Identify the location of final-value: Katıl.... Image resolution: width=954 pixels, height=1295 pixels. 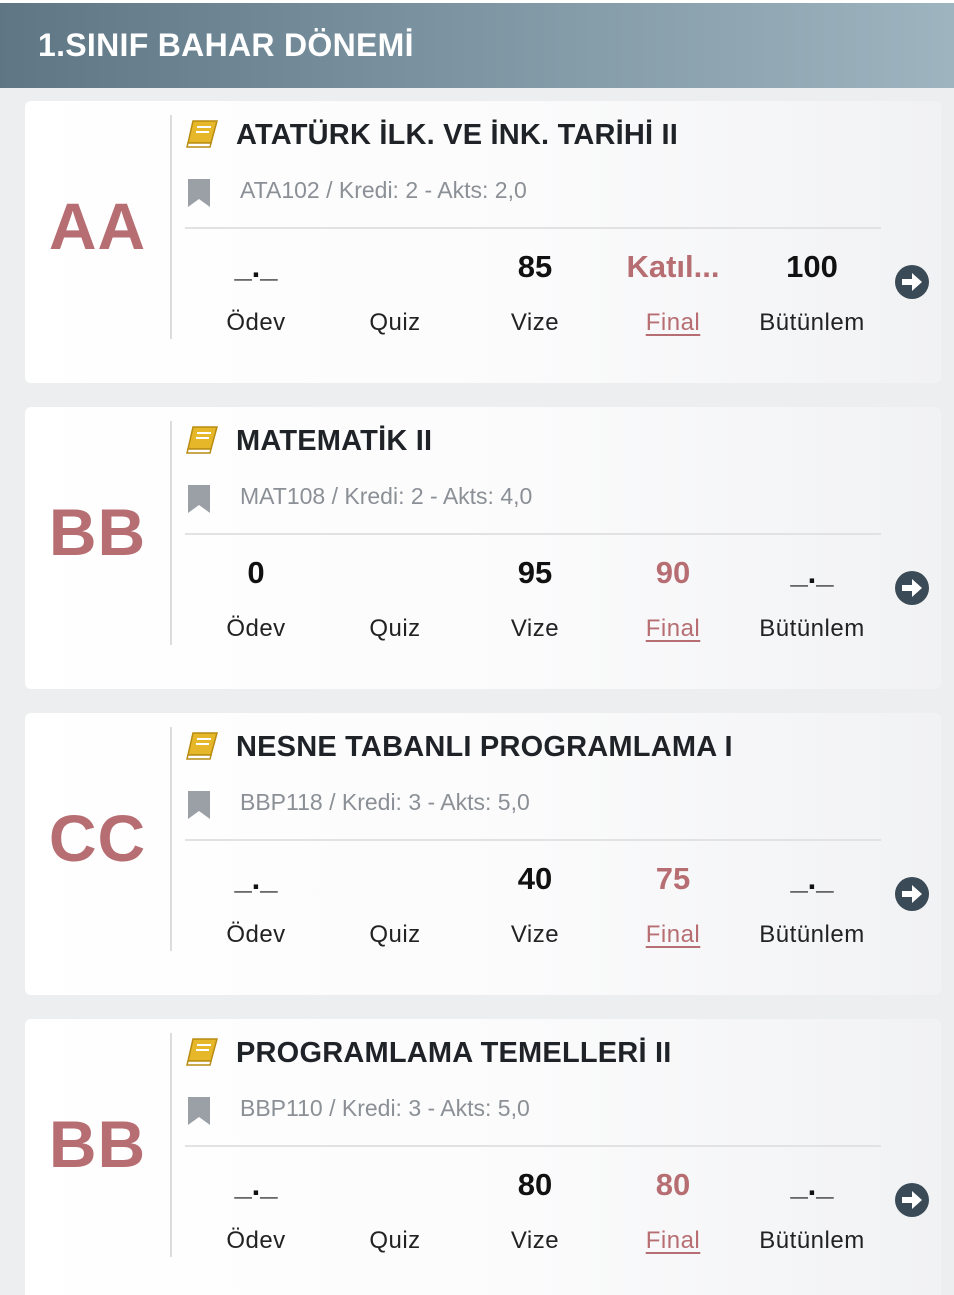
(673, 266).